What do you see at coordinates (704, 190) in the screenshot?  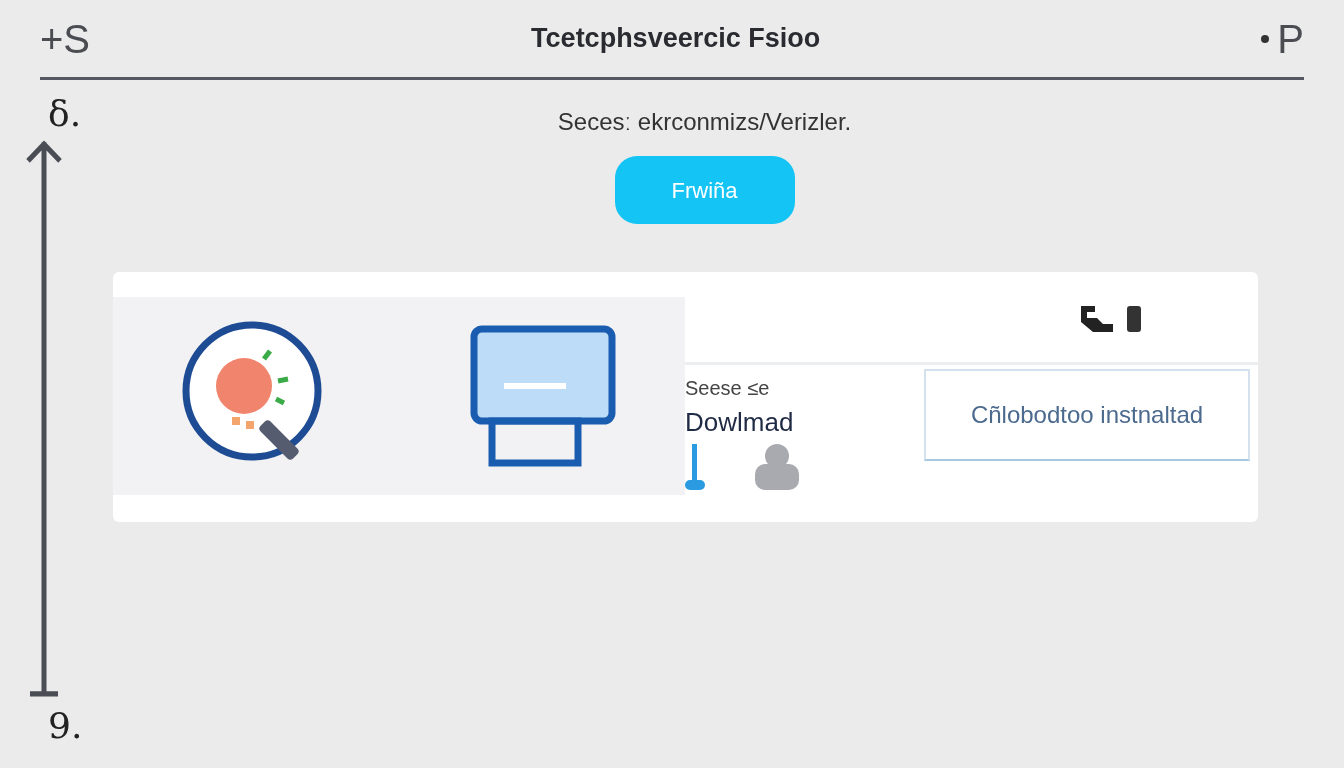 I see `primary-button: Frwiña` at bounding box center [704, 190].